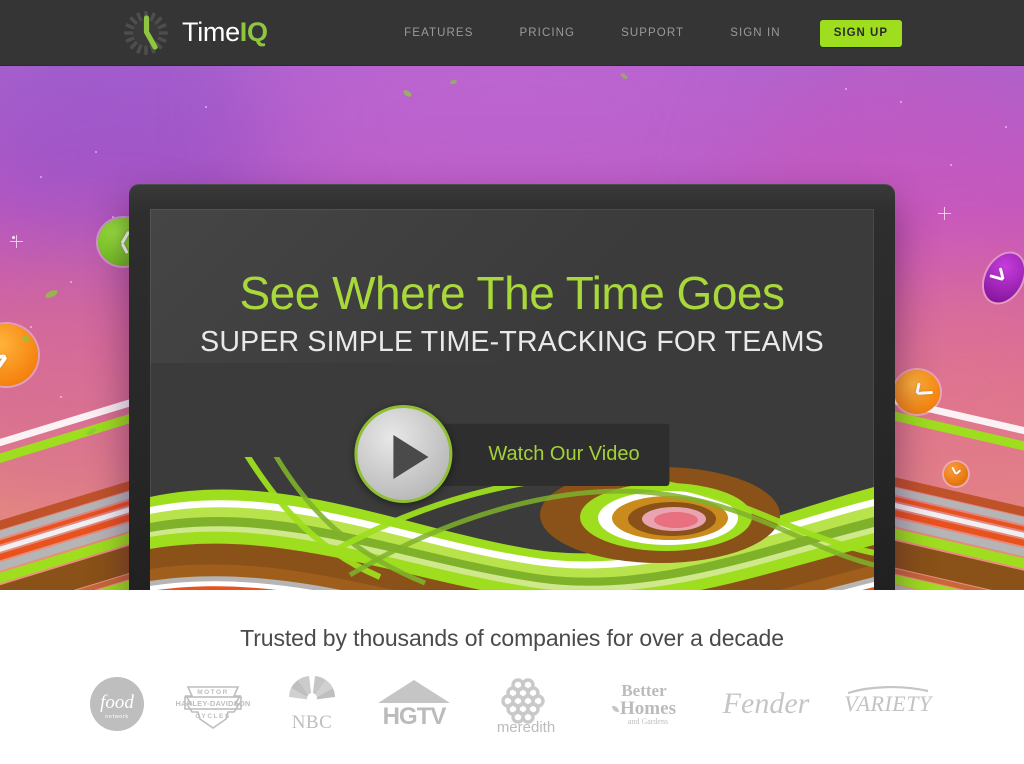 This screenshot has width=1024, height=764. Describe the element at coordinates (438, 33) in the screenshot. I see `nav-link-features: FEATURES` at that location.